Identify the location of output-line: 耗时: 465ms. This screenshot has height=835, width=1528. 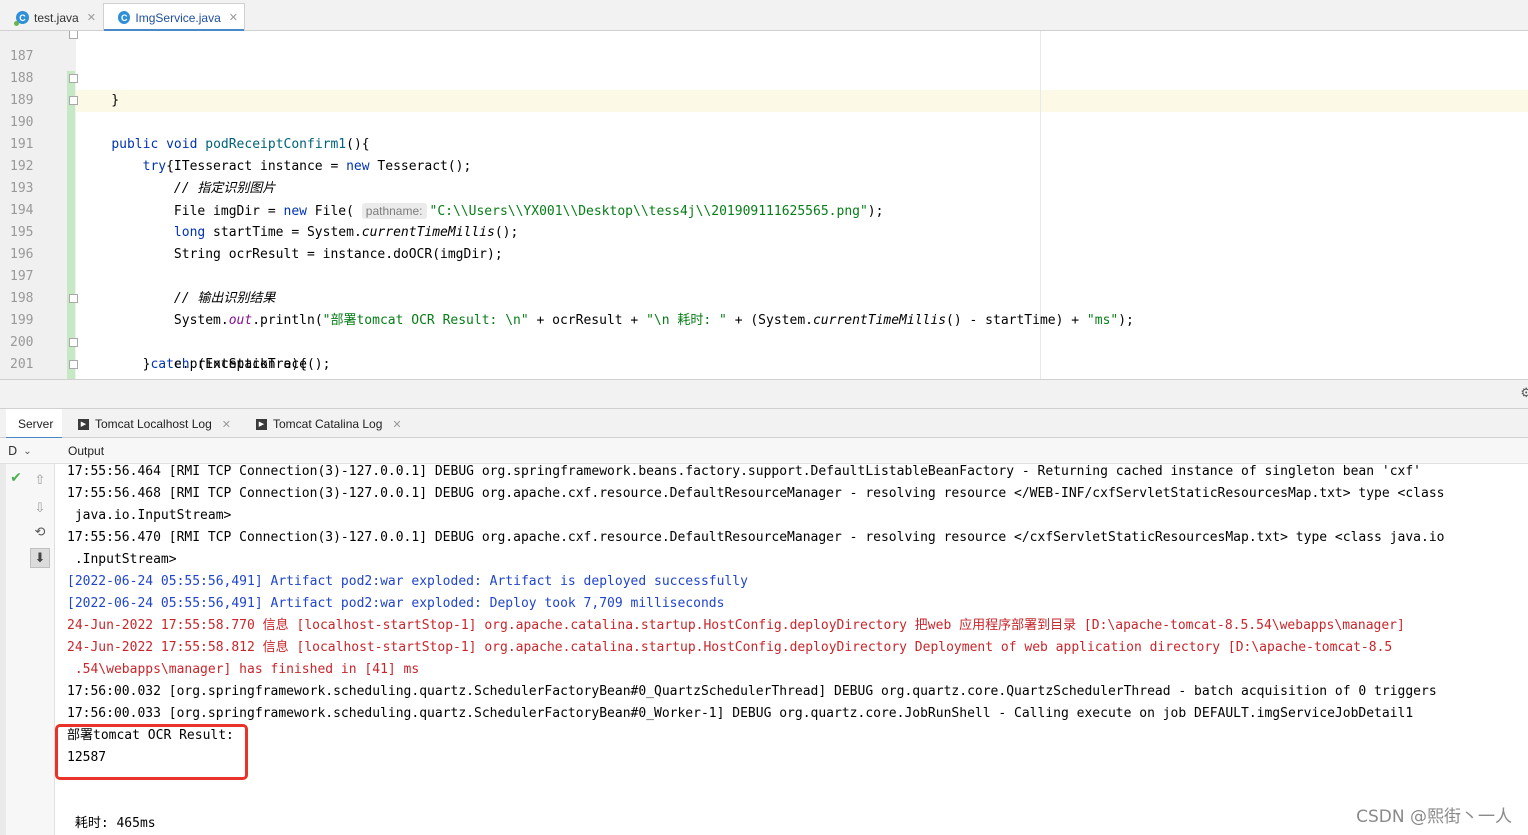
(111, 823).